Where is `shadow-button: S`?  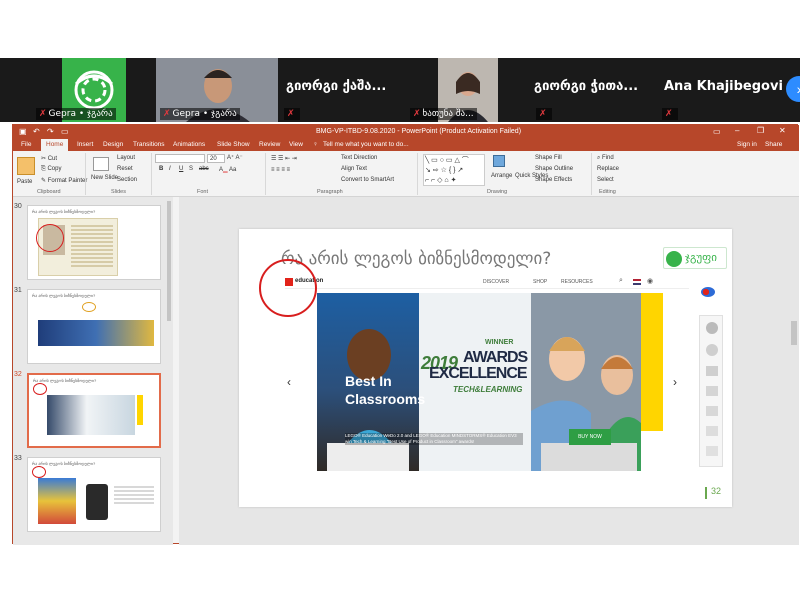
shadow-button: S is located at coordinates (191, 169).